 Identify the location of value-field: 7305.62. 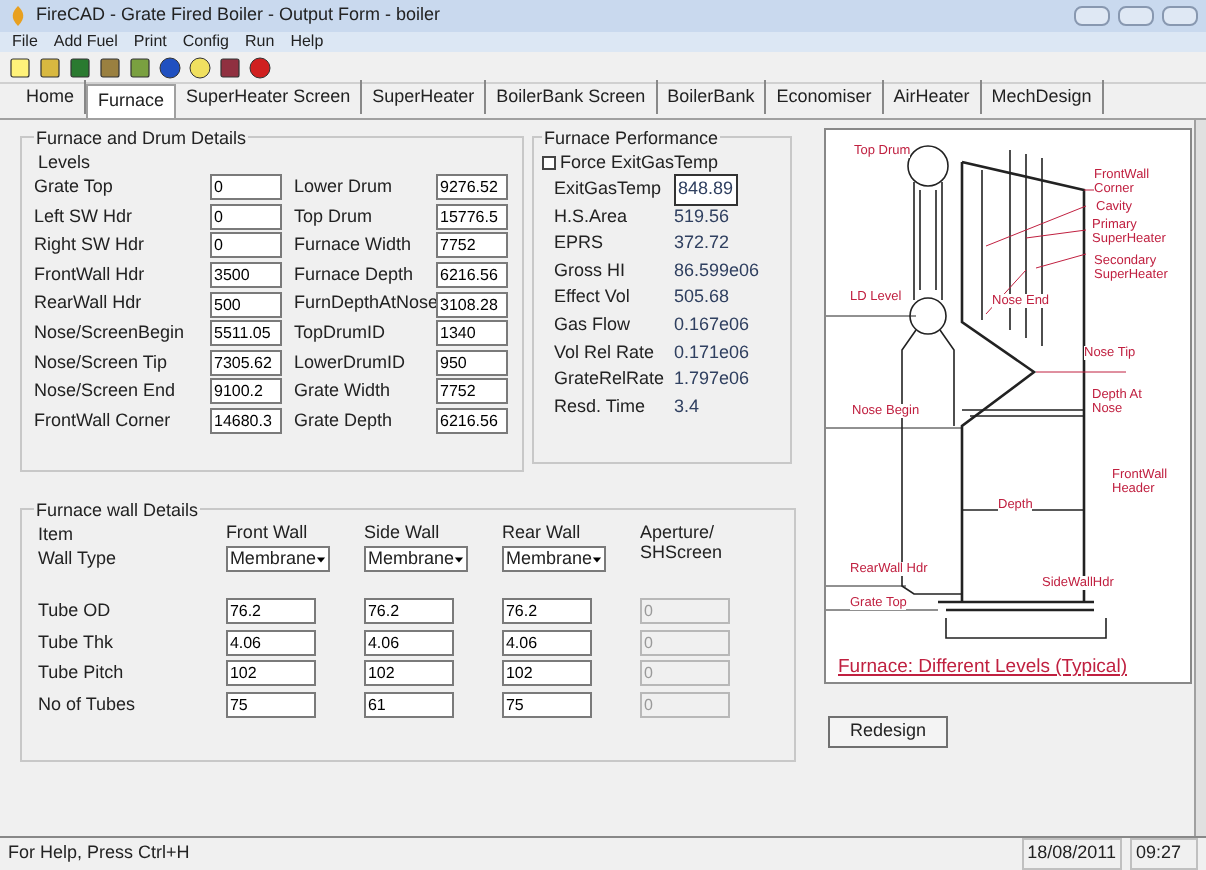
(246, 362).